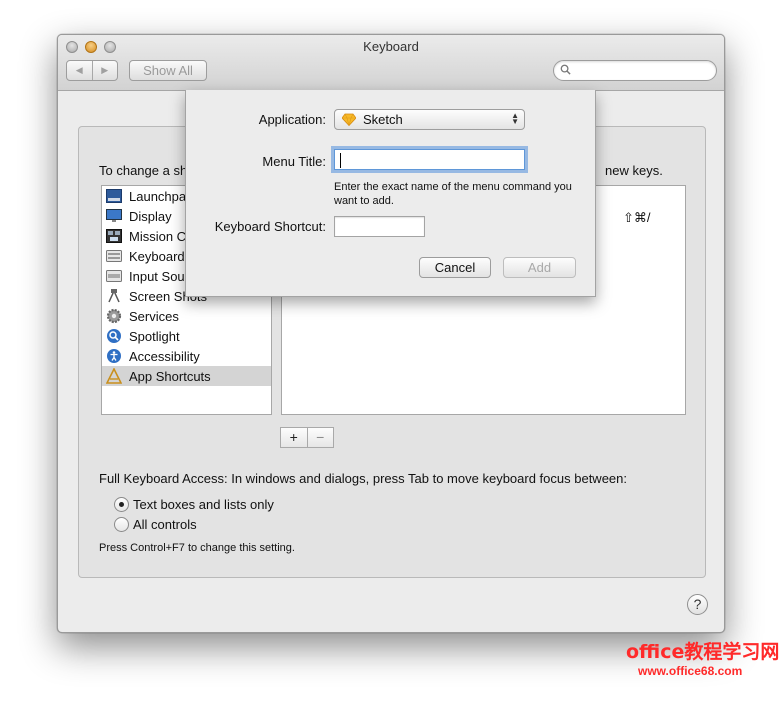  Describe the element at coordinates (690, 671) in the screenshot. I see `watermark-url: www.office68.com` at that location.